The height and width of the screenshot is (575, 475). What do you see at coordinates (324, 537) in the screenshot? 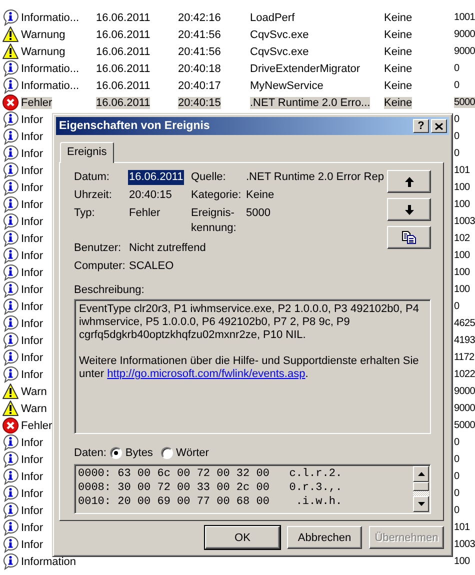
I see `dialog-button: Abbrechen` at bounding box center [324, 537].